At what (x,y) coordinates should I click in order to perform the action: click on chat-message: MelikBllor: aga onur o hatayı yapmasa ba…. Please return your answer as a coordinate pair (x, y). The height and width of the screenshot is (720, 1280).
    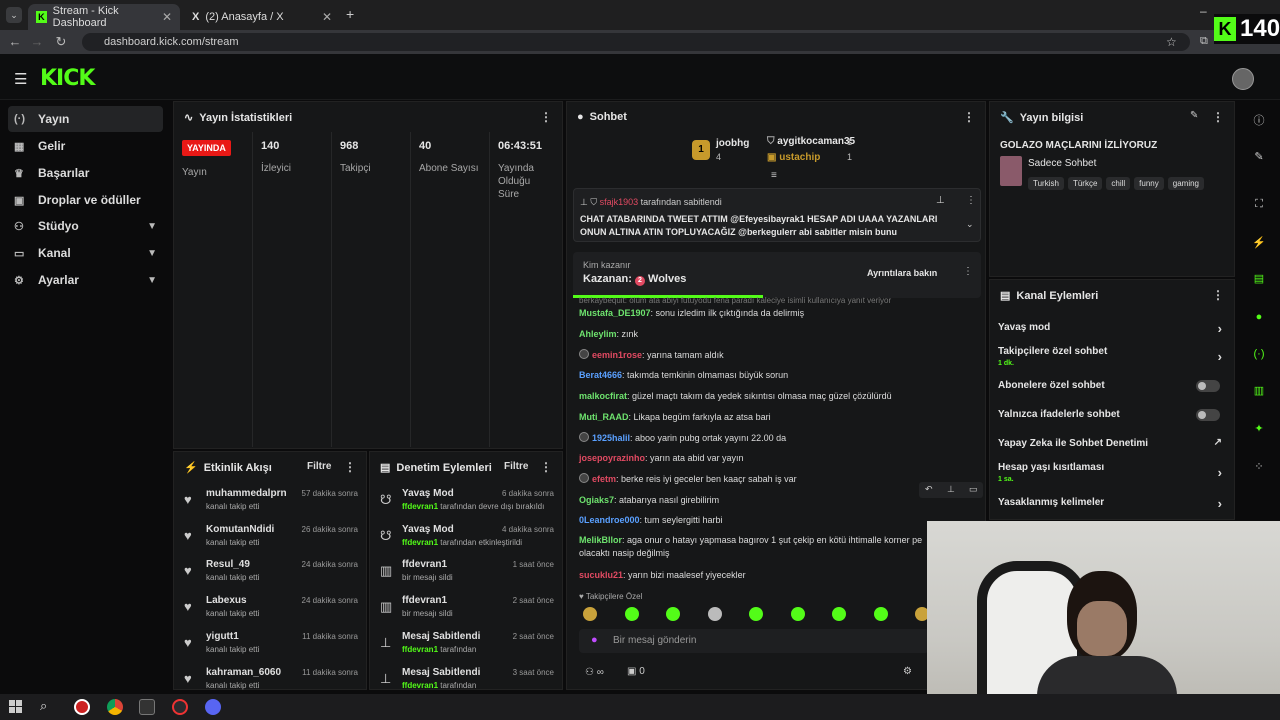
    Looking at the image, I should click on (753, 547).